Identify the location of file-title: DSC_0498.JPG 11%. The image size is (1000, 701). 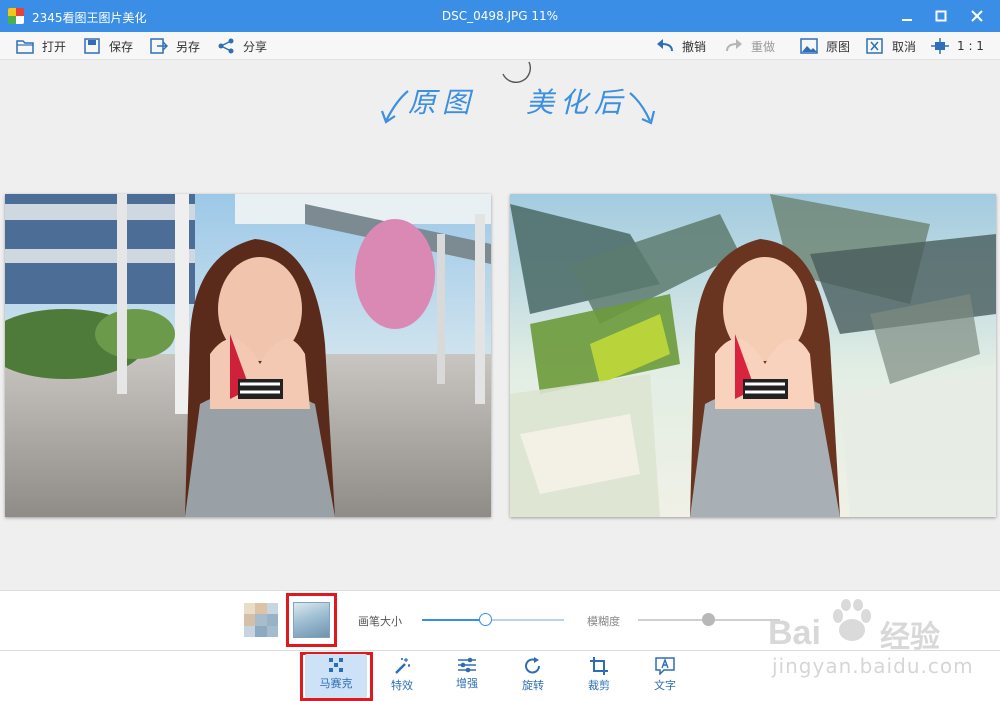
(500, 16).